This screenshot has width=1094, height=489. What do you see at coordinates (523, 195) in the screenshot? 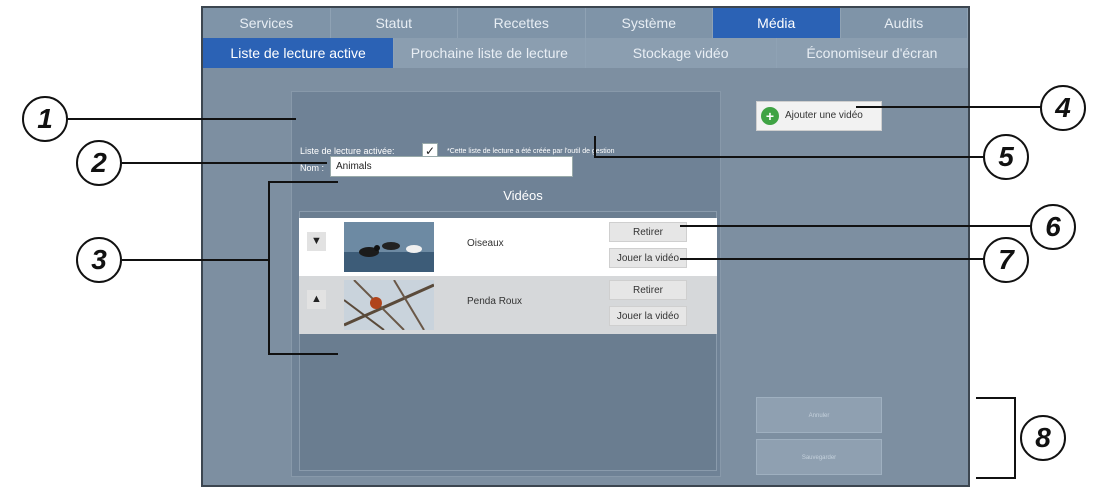
I see `videos-title: Vidéos` at bounding box center [523, 195].